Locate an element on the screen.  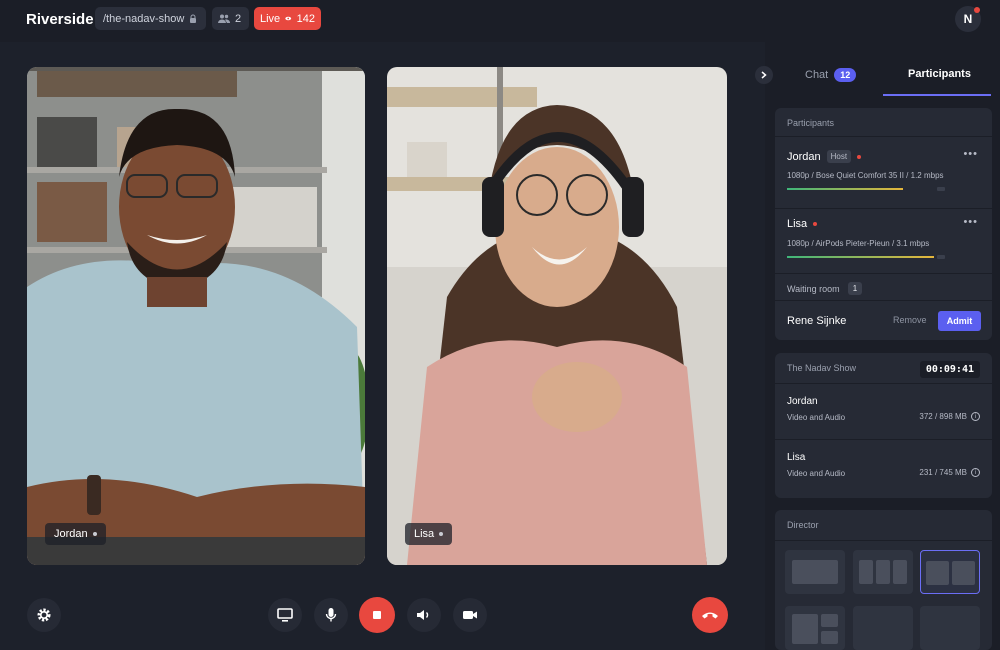
tab-label: Participants is located at coordinates (939, 74).